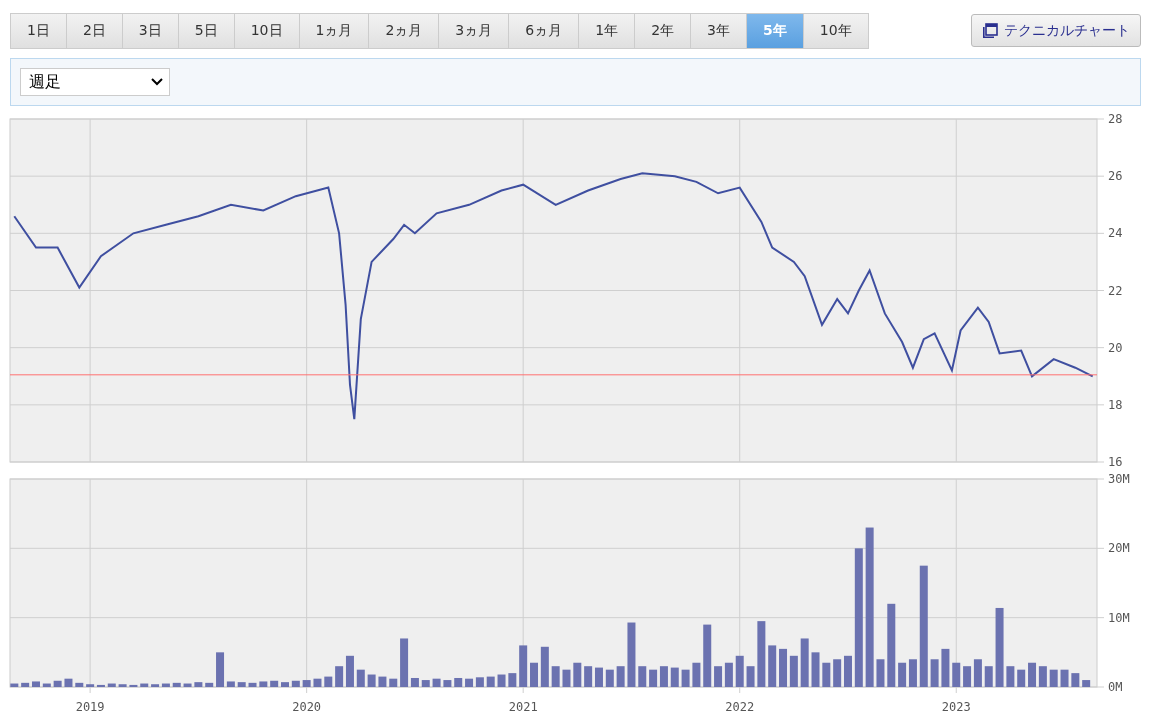  What do you see at coordinates (1115, 233) in the screenshot?
I see `axis-label: 24` at bounding box center [1115, 233].